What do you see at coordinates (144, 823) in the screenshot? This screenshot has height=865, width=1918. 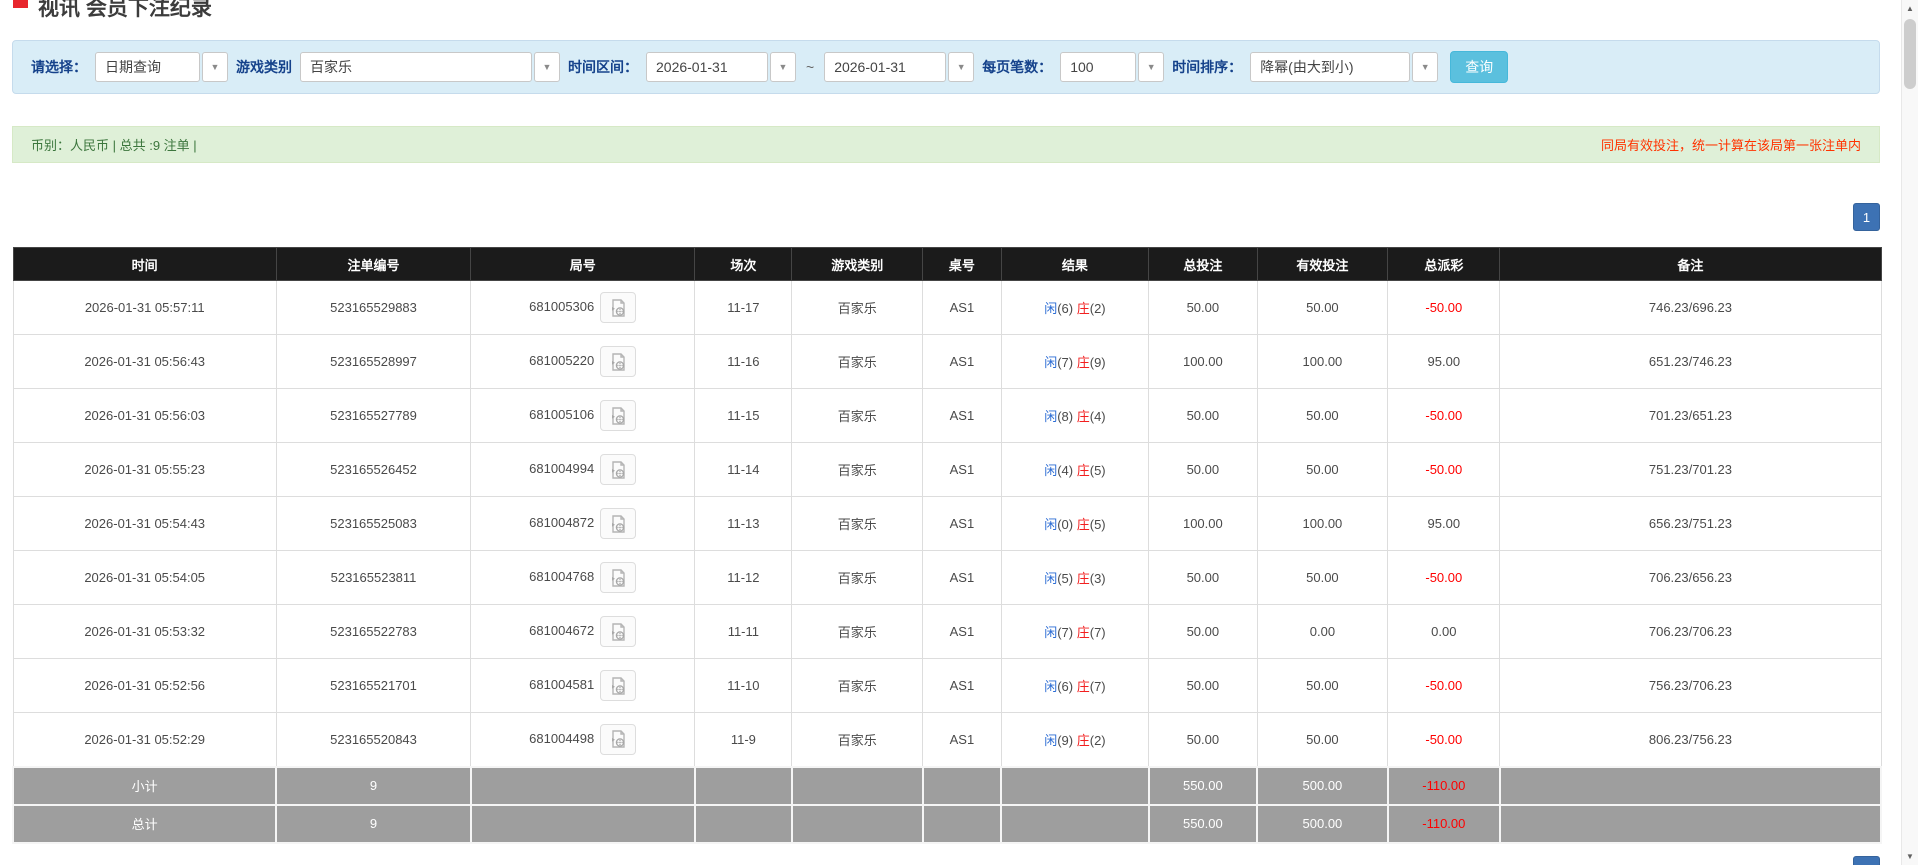 I see `total-label: 总计` at bounding box center [144, 823].